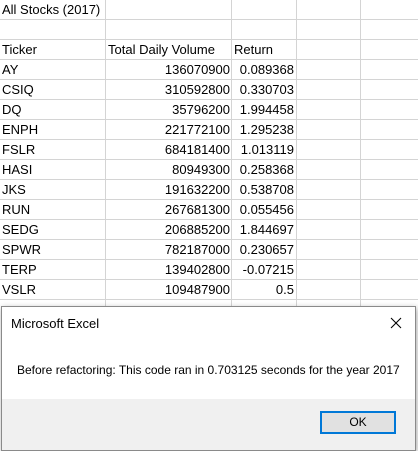 The image size is (418, 451). What do you see at coordinates (208, 323) in the screenshot?
I see `dialog-titlebar: Microsoft Excel` at bounding box center [208, 323].